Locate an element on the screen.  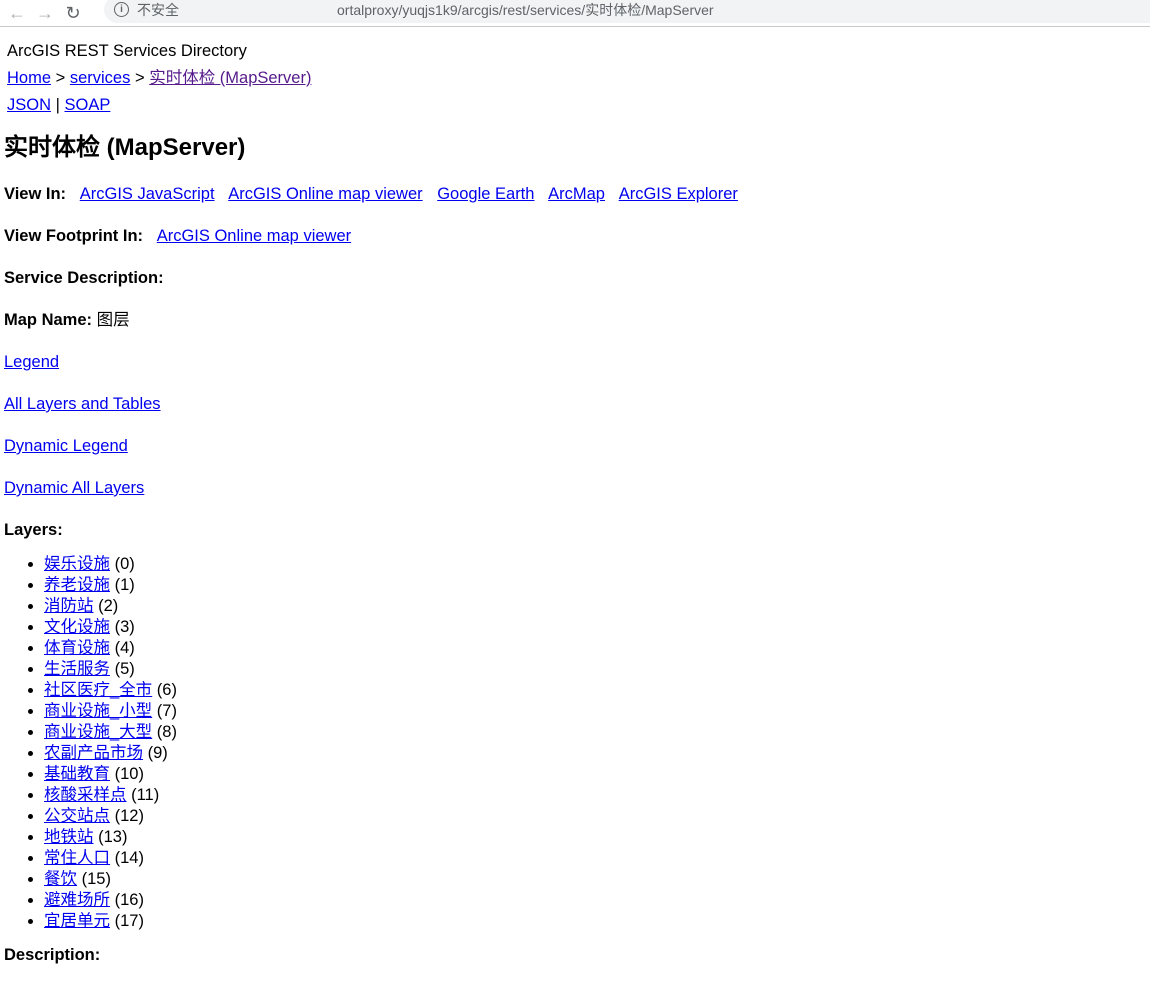
layer-link: 核酸采样点 is located at coordinates (85, 795).